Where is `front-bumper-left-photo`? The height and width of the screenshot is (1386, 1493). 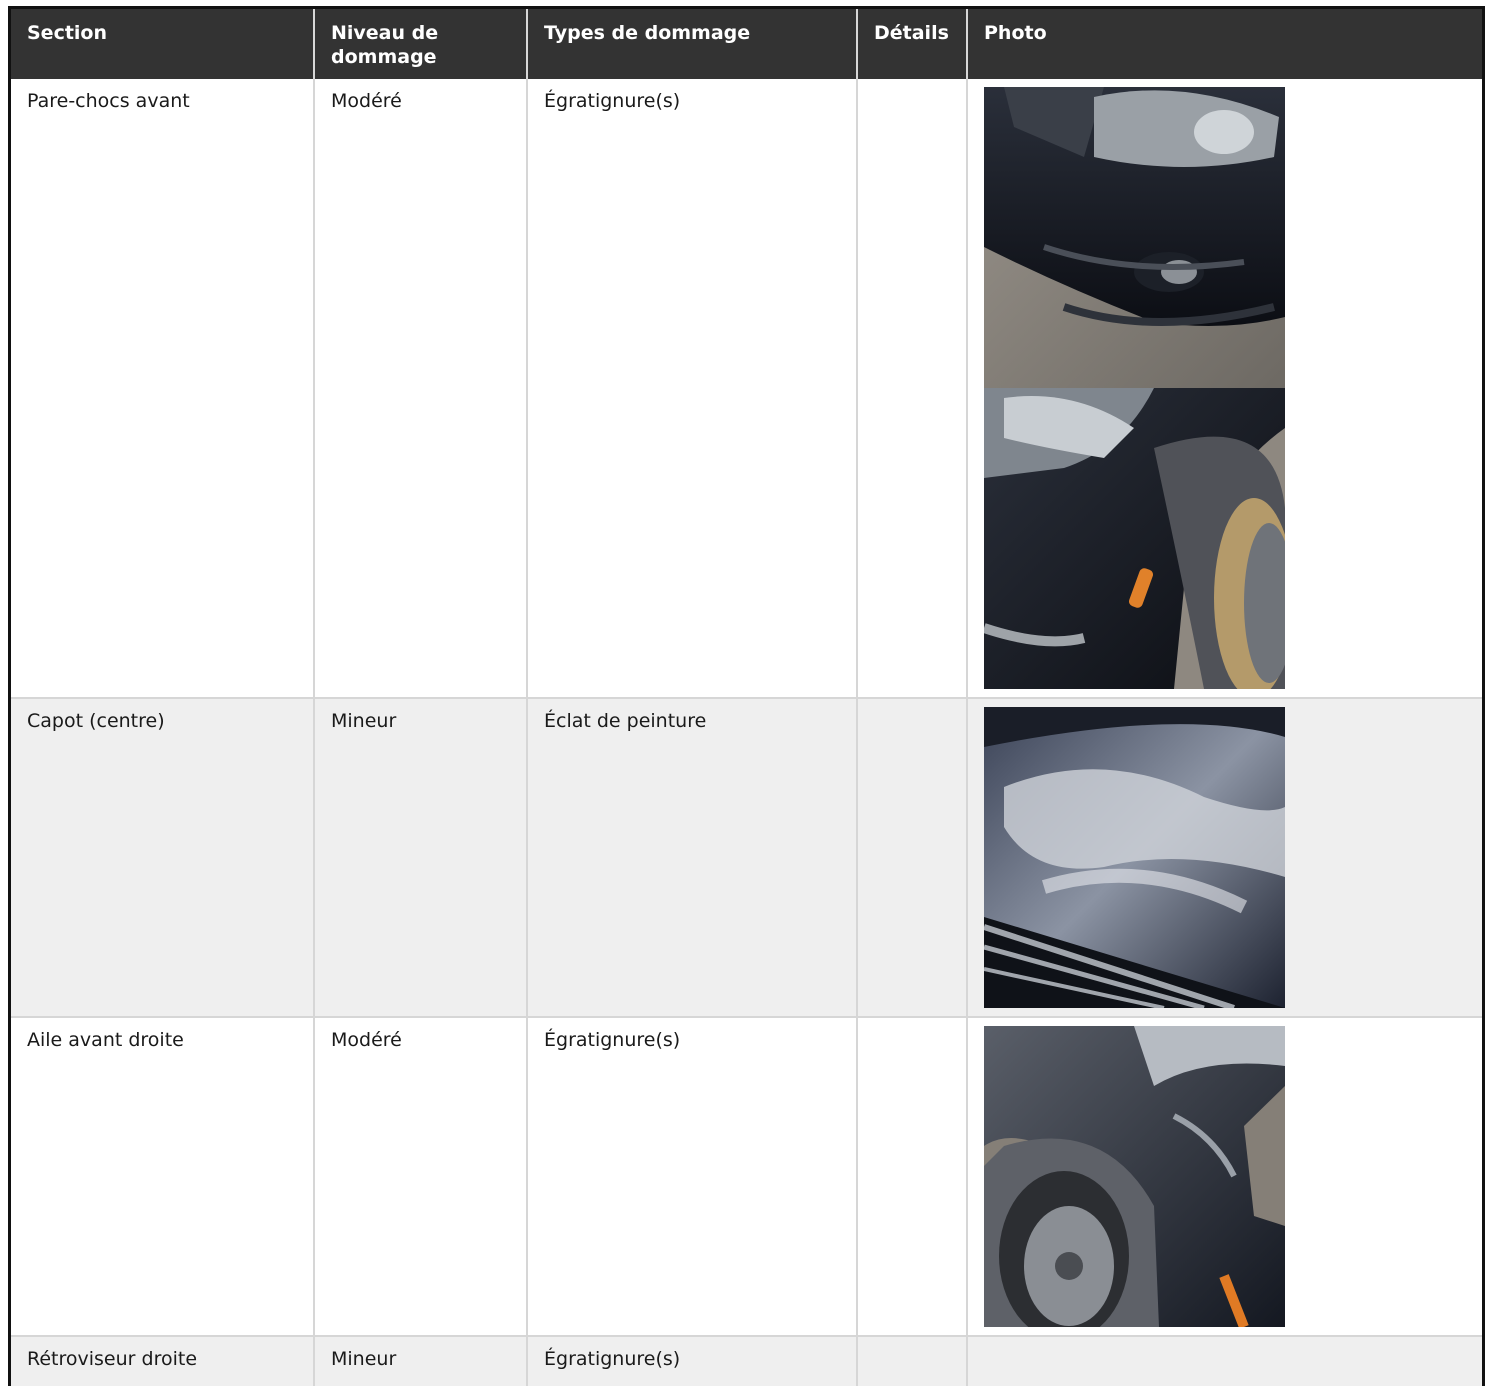
front-bumper-left-photo is located at coordinates (1134, 237).